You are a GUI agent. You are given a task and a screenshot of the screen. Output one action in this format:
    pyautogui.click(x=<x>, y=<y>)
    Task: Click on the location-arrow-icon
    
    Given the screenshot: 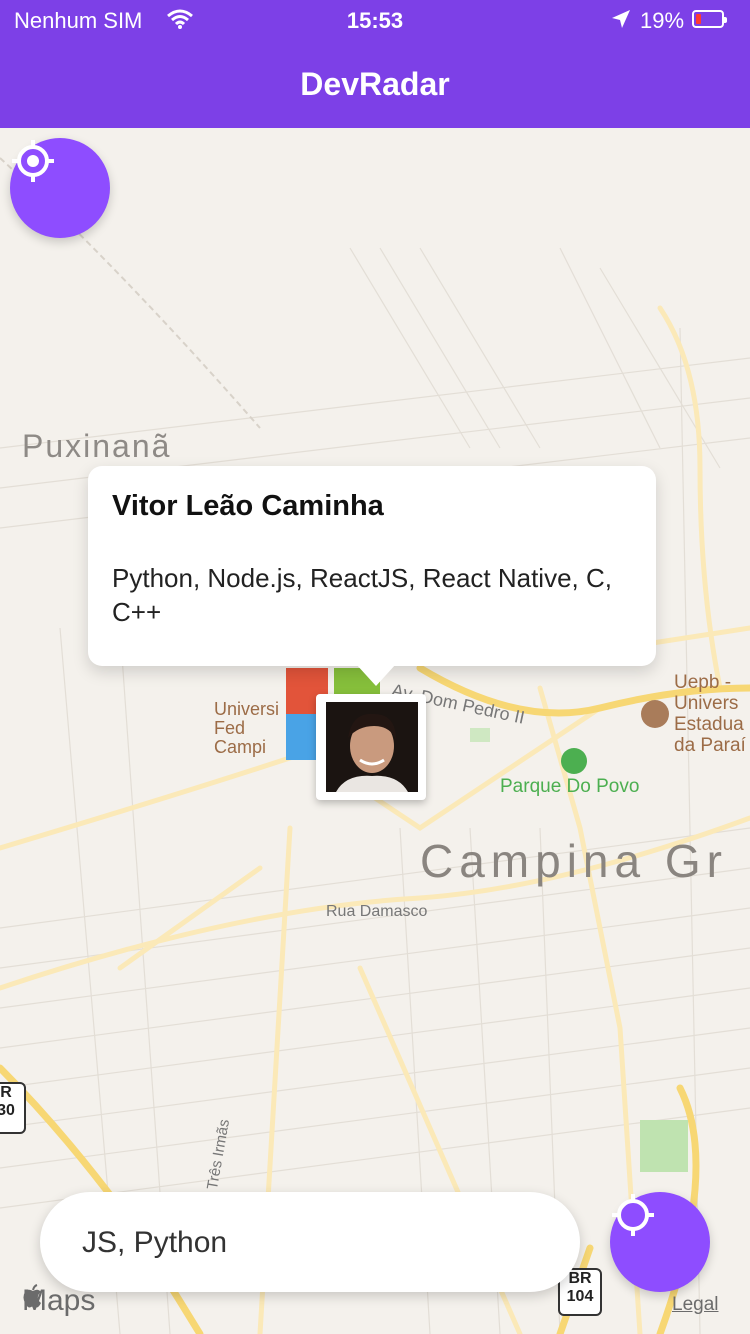 What is the action you would take?
    pyautogui.click(x=621, y=22)
    